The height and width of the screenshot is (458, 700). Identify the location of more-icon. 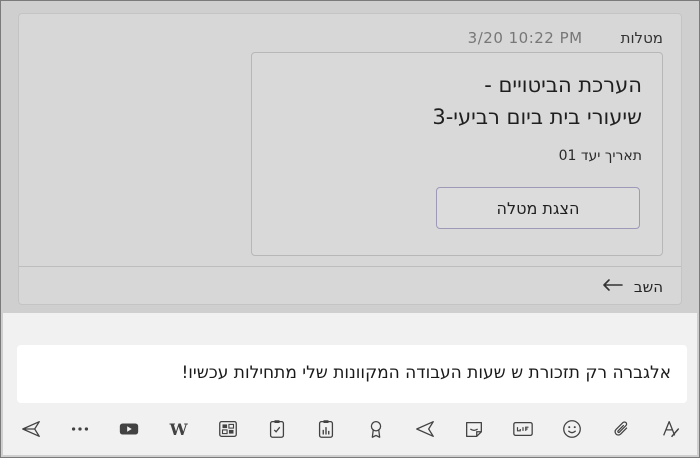
(80, 429).